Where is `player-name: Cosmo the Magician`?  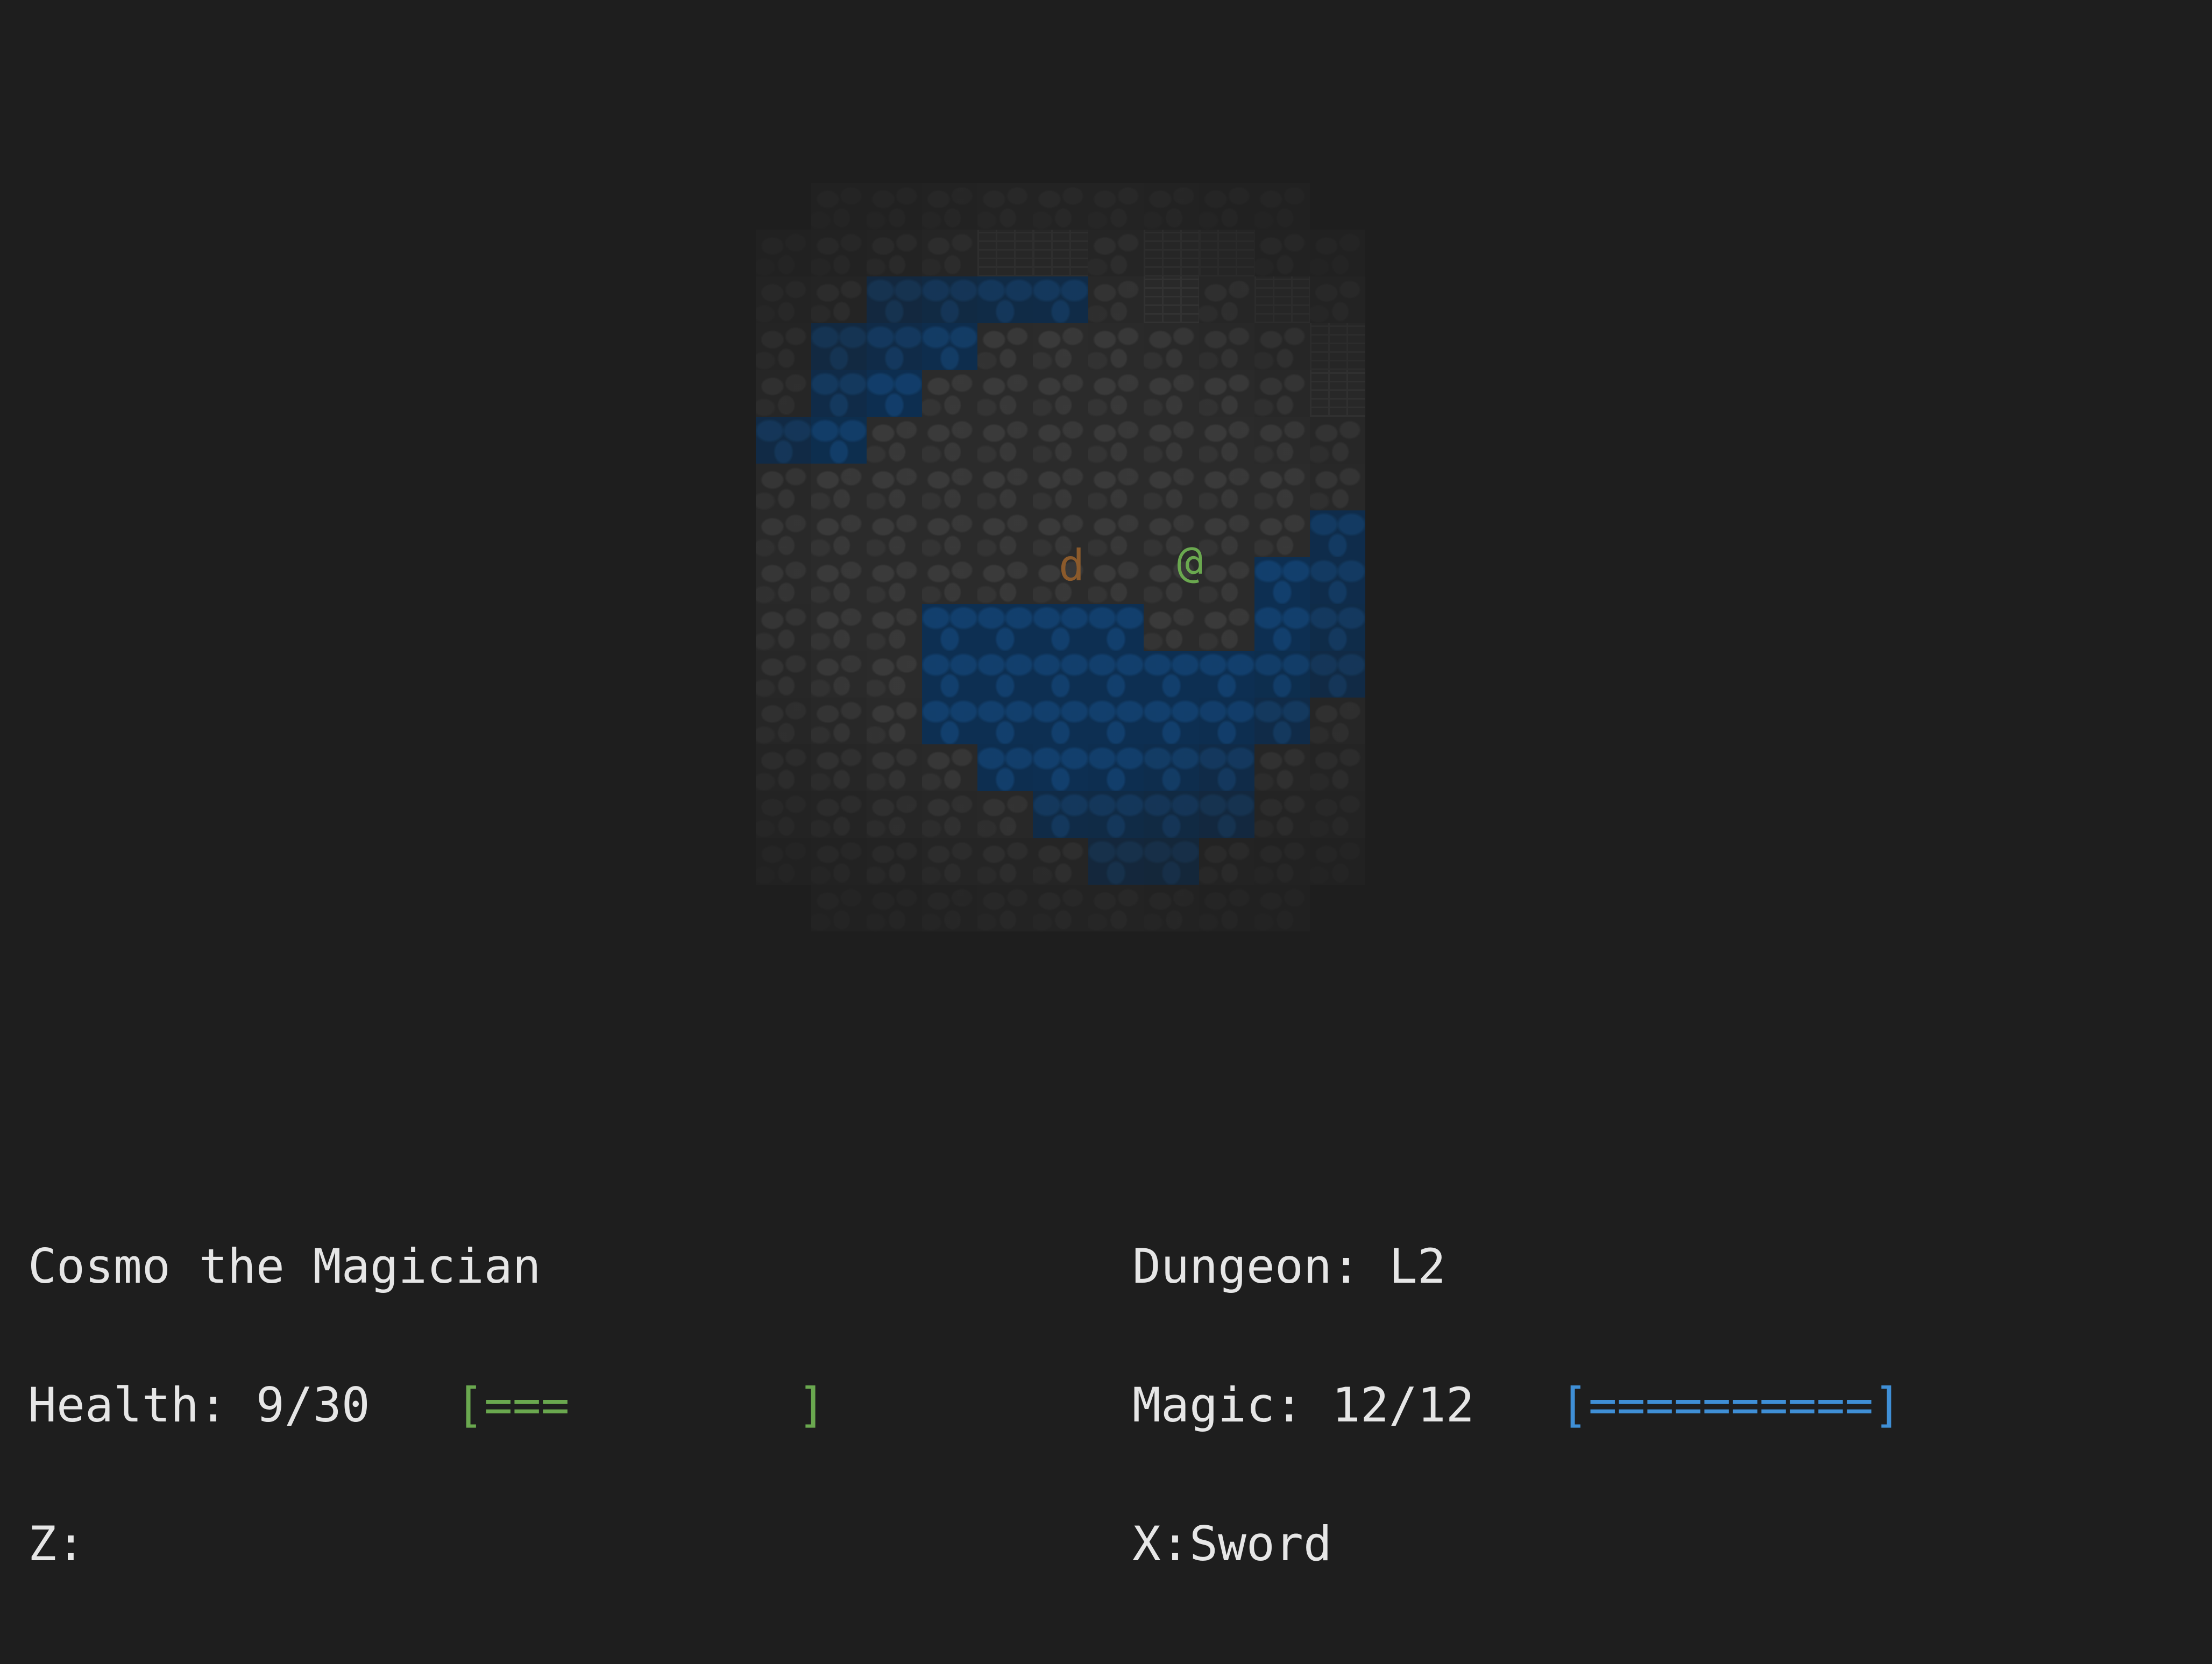
player-name: Cosmo the Magician is located at coordinates (284, 1266).